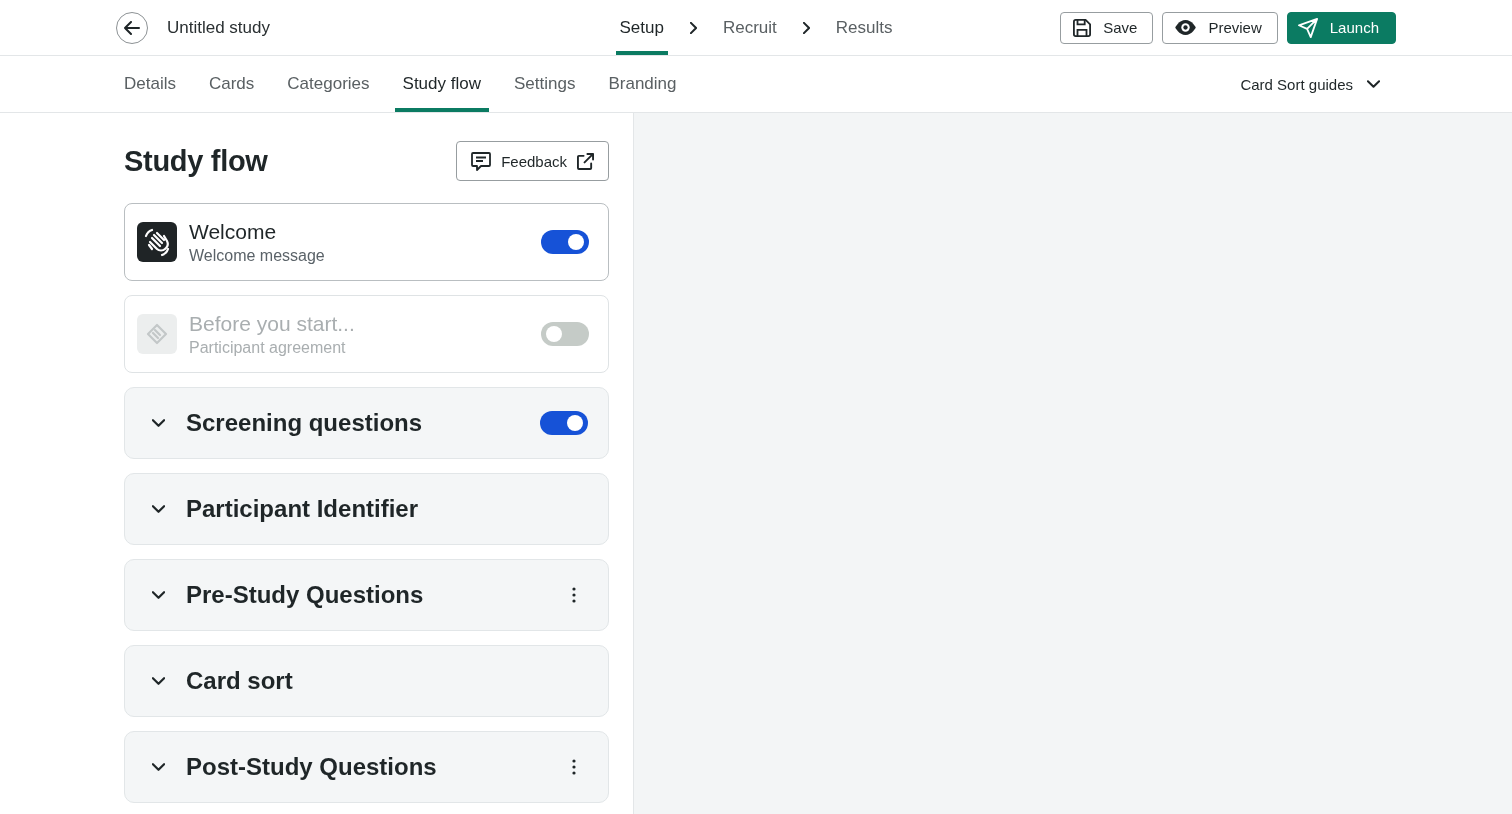 This screenshot has height=814, width=1512. What do you see at coordinates (1186, 27) in the screenshot?
I see `eye-icon` at bounding box center [1186, 27].